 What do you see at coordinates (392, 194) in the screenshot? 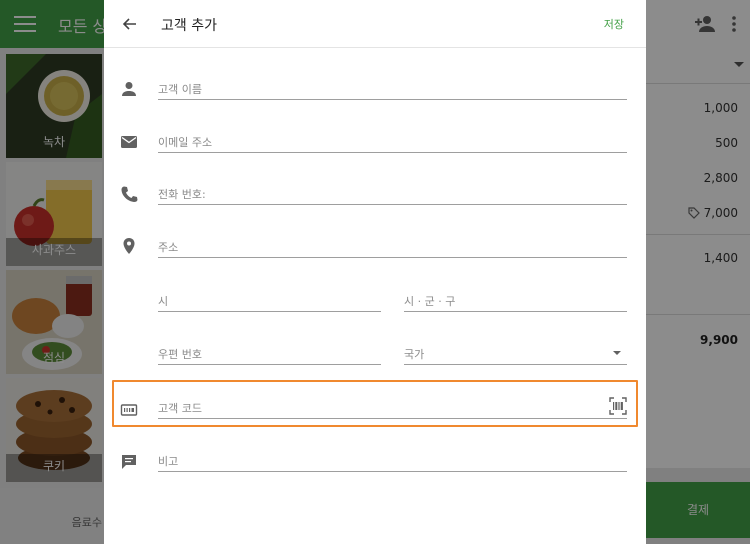
I see `phone-field: 전화 번호:` at bounding box center [392, 194].